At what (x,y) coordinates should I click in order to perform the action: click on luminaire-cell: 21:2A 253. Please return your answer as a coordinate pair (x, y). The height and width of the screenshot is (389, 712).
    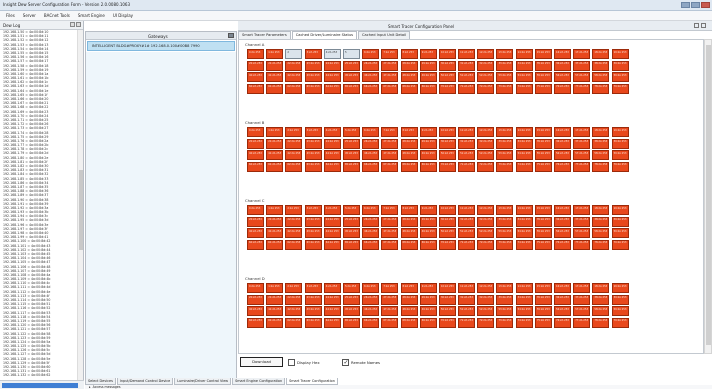
    Looking at the image, I should click on (275, 65).